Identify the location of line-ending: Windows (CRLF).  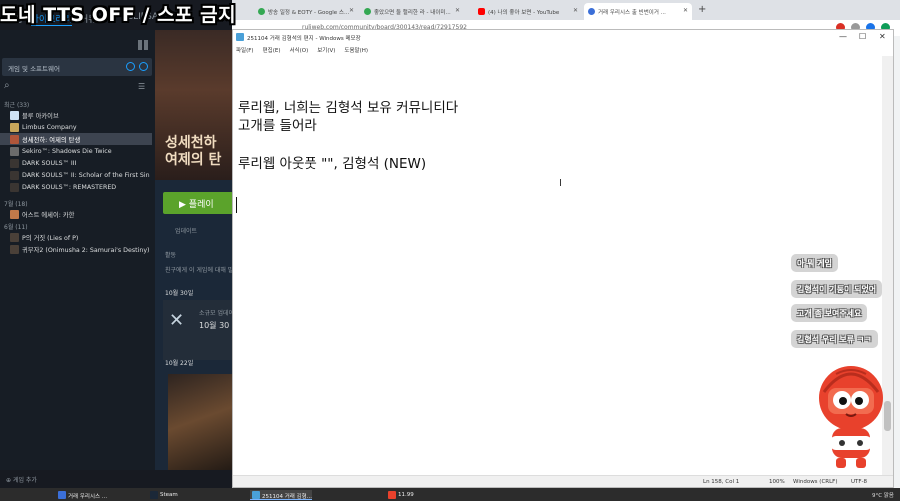
(815, 482).